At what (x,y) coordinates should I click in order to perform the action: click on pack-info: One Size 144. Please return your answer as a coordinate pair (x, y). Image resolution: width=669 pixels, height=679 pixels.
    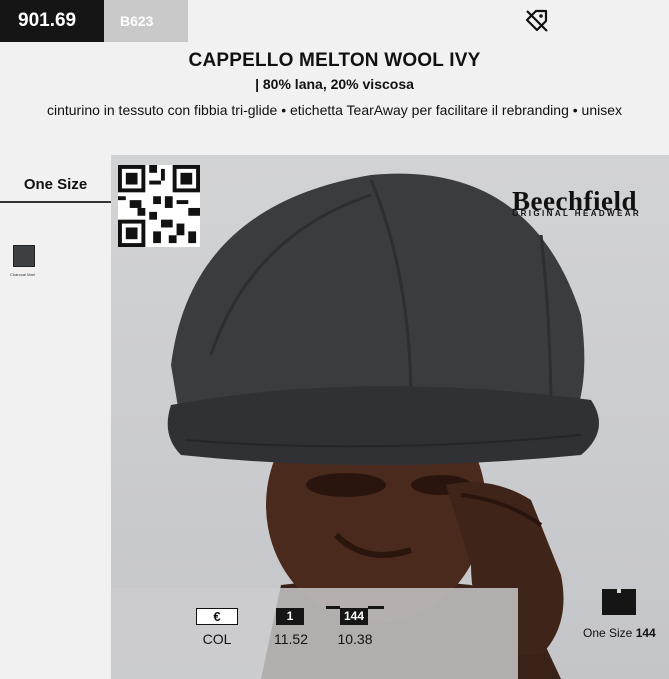
    Looking at the image, I should click on (619, 633).